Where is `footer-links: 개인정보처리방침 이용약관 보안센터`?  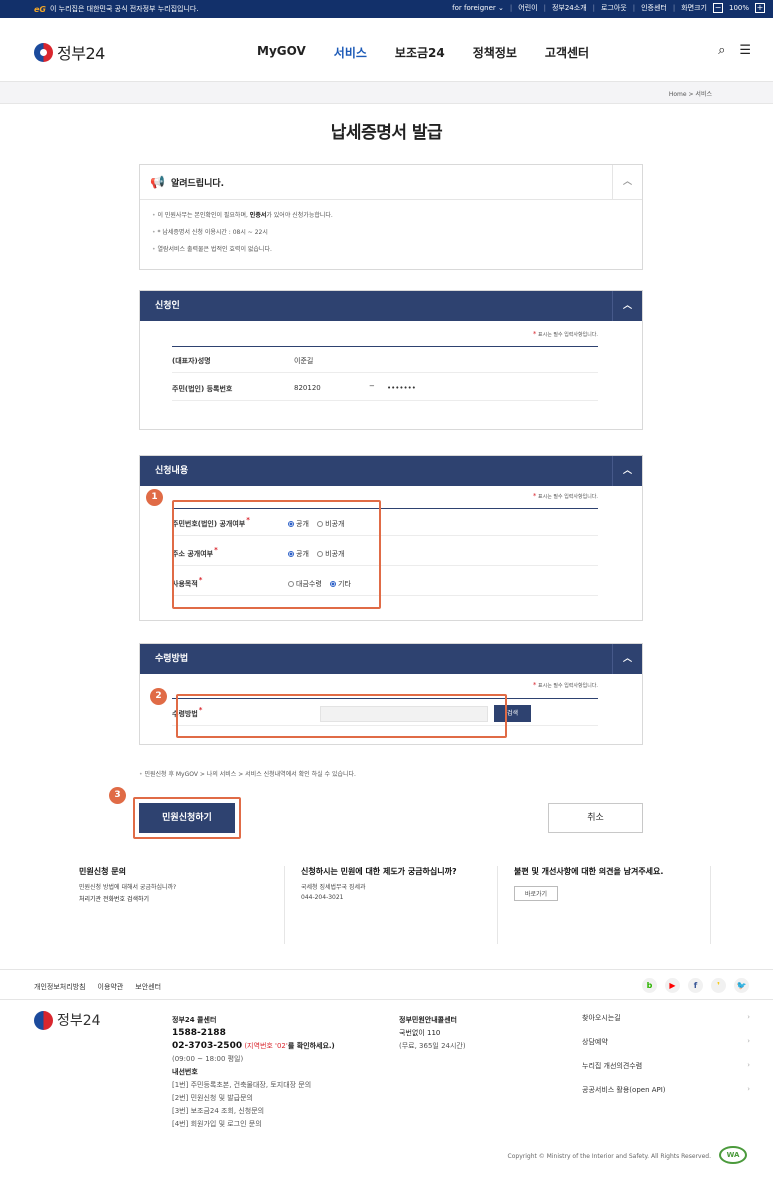 footer-links: 개인정보처리방침 이용약관 보안센터 is located at coordinates (97, 987).